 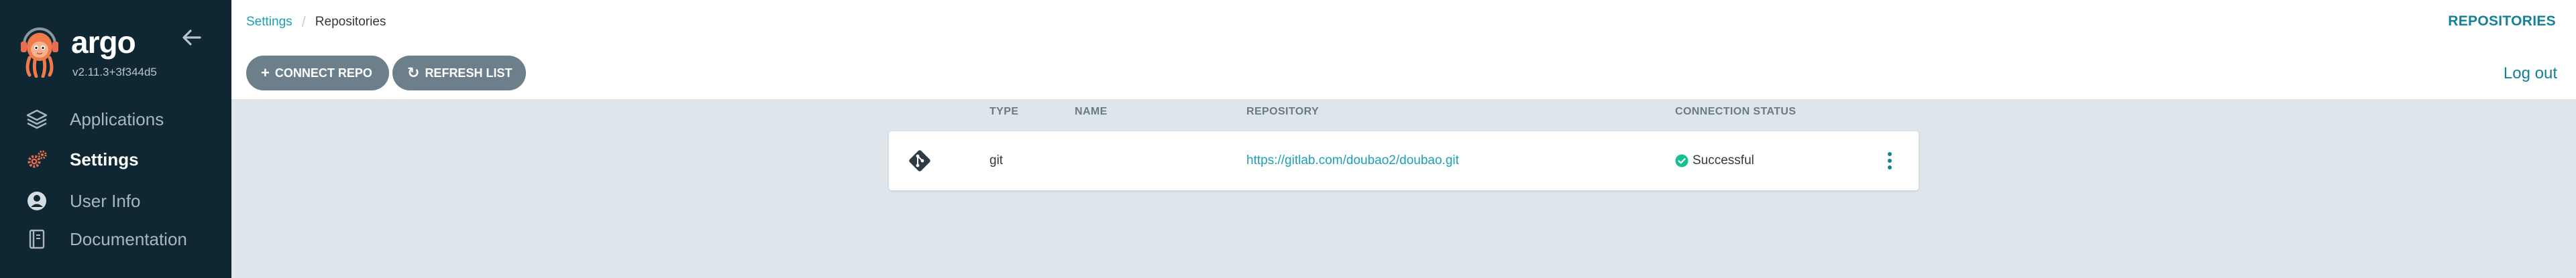 What do you see at coordinates (1889, 160) in the screenshot?
I see `row-actions-menu-icon` at bounding box center [1889, 160].